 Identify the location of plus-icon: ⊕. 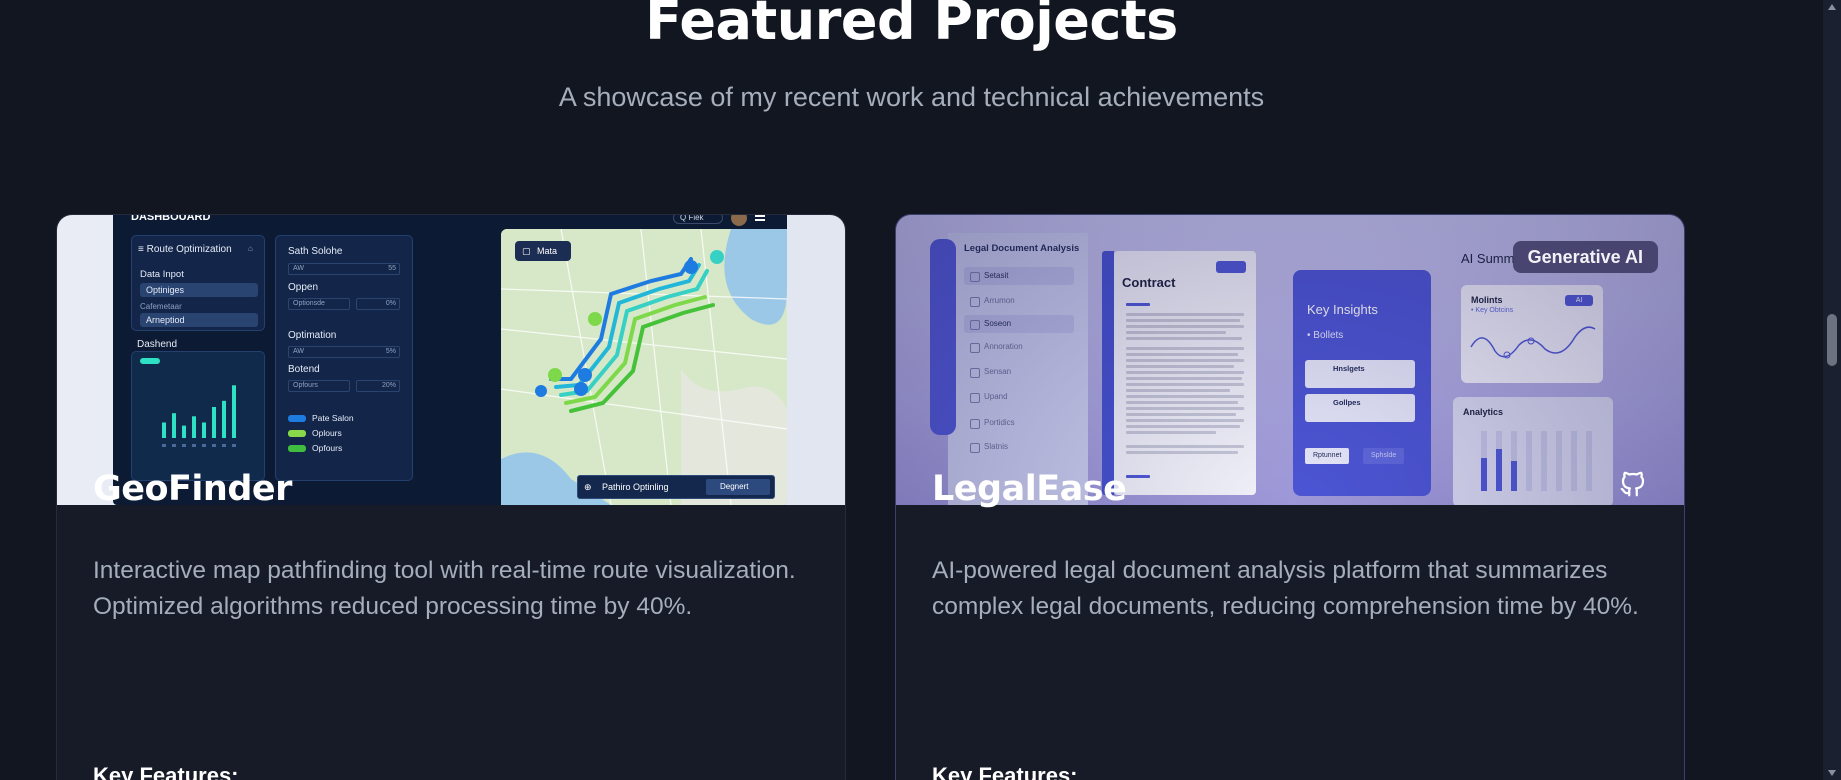
(588, 487).